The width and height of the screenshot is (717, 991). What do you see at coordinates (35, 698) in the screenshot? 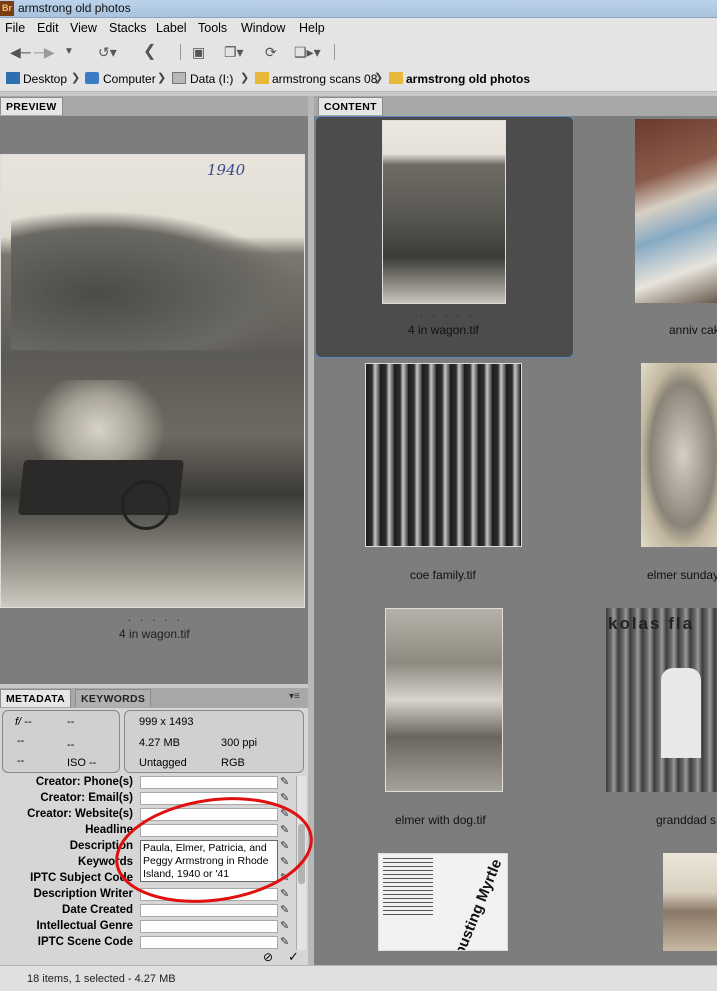
I see `tab-metadata: METADATA` at bounding box center [35, 698].